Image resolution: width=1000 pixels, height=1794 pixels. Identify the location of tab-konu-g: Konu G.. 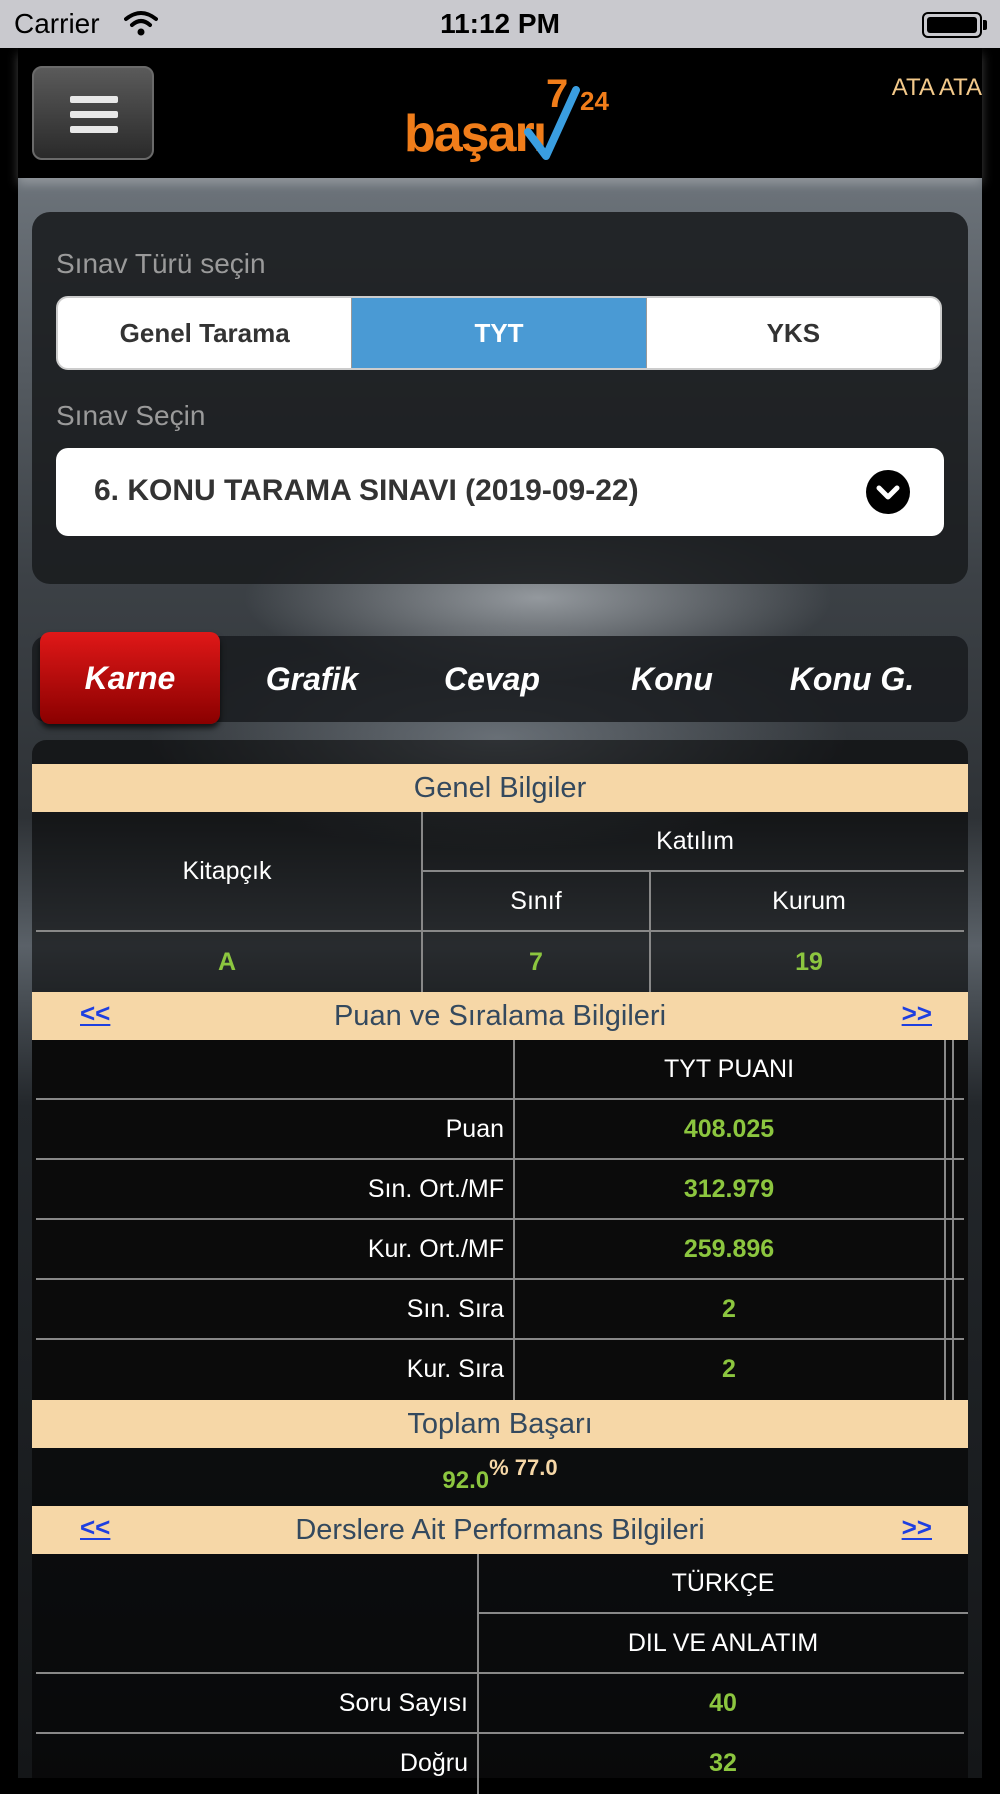
(852, 679).